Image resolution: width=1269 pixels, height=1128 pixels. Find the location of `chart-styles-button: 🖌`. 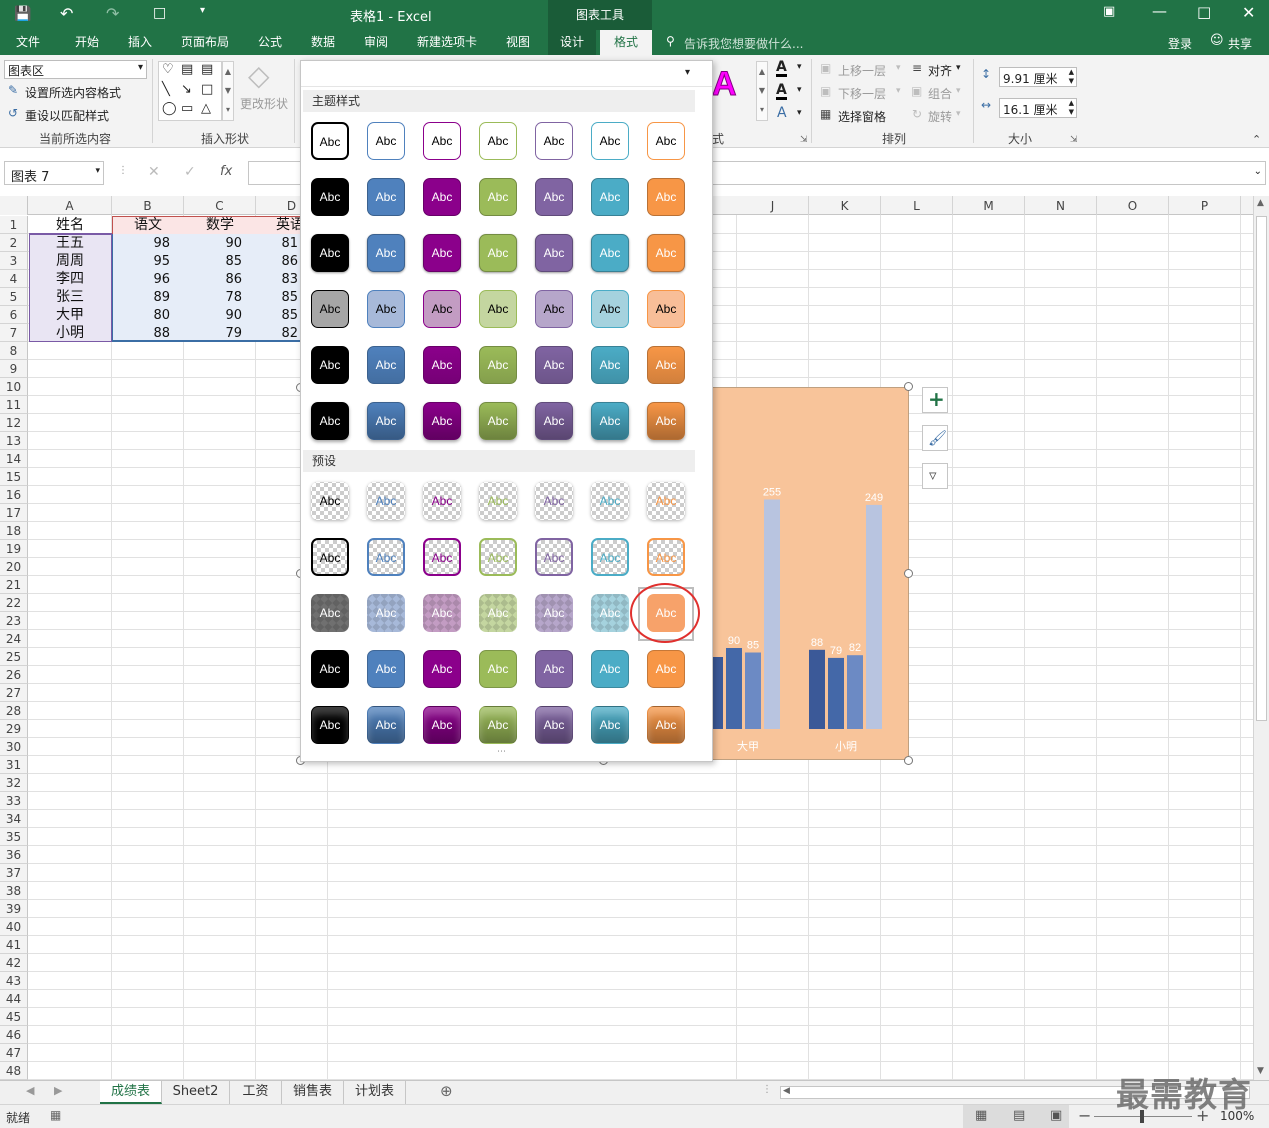

chart-styles-button: 🖌 is located at coordinates (935, 438).